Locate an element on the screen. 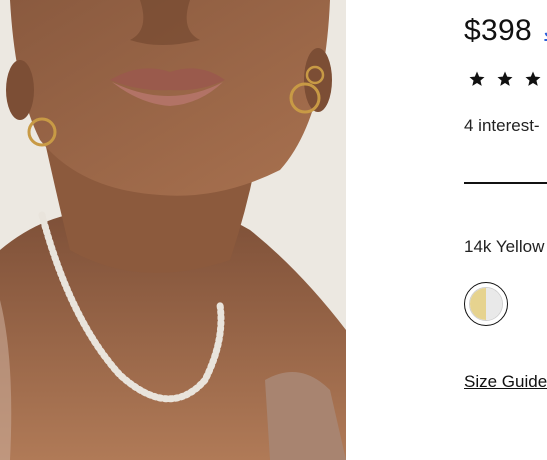  rating-stars is located at coordinates (505, 79).